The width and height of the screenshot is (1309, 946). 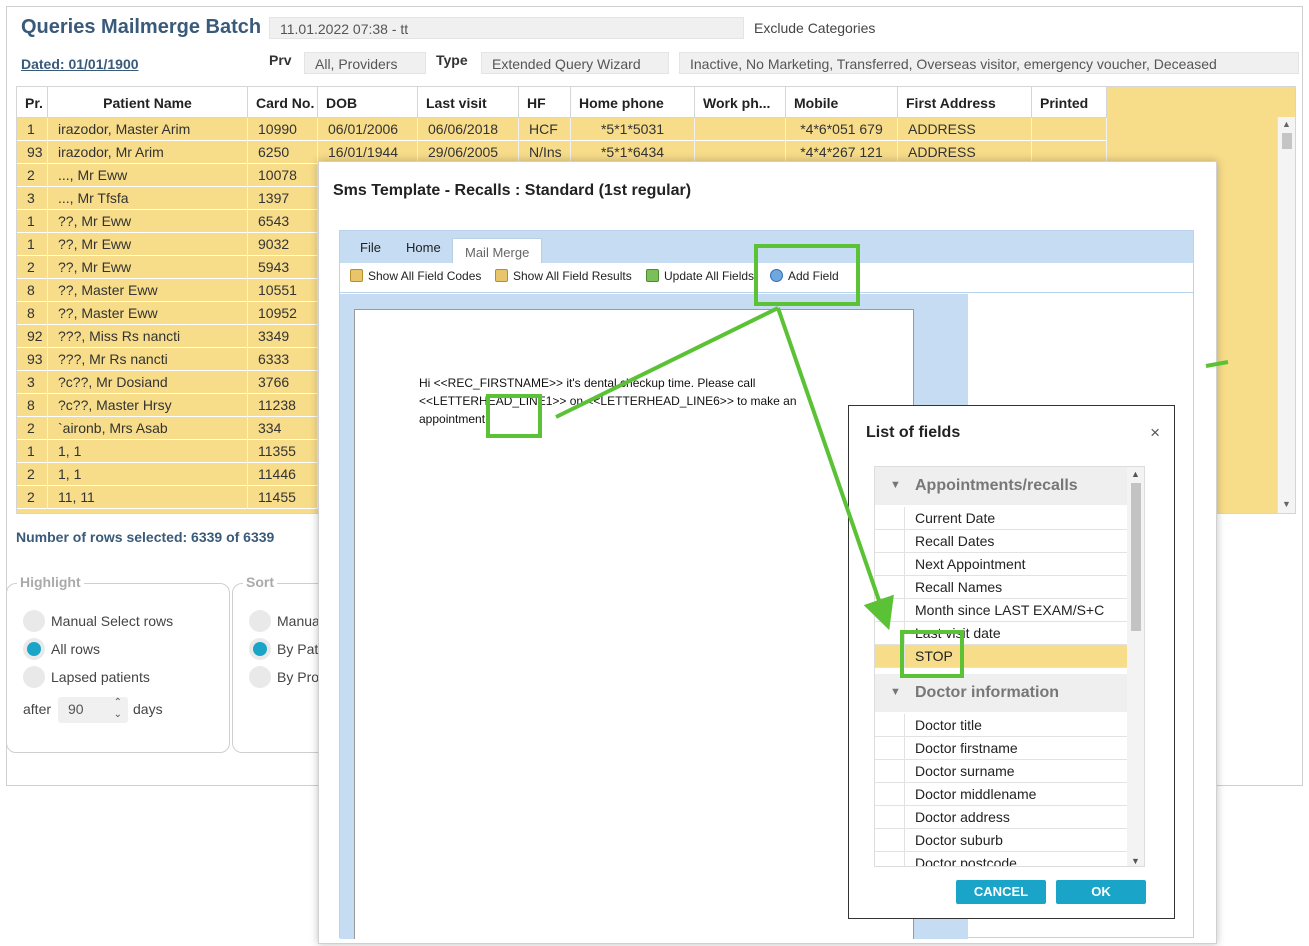 What do you see at coordinates (32, 102) in the screenshot?
I see `col-header-pr: Pr.` at bounding box center [32, 102].